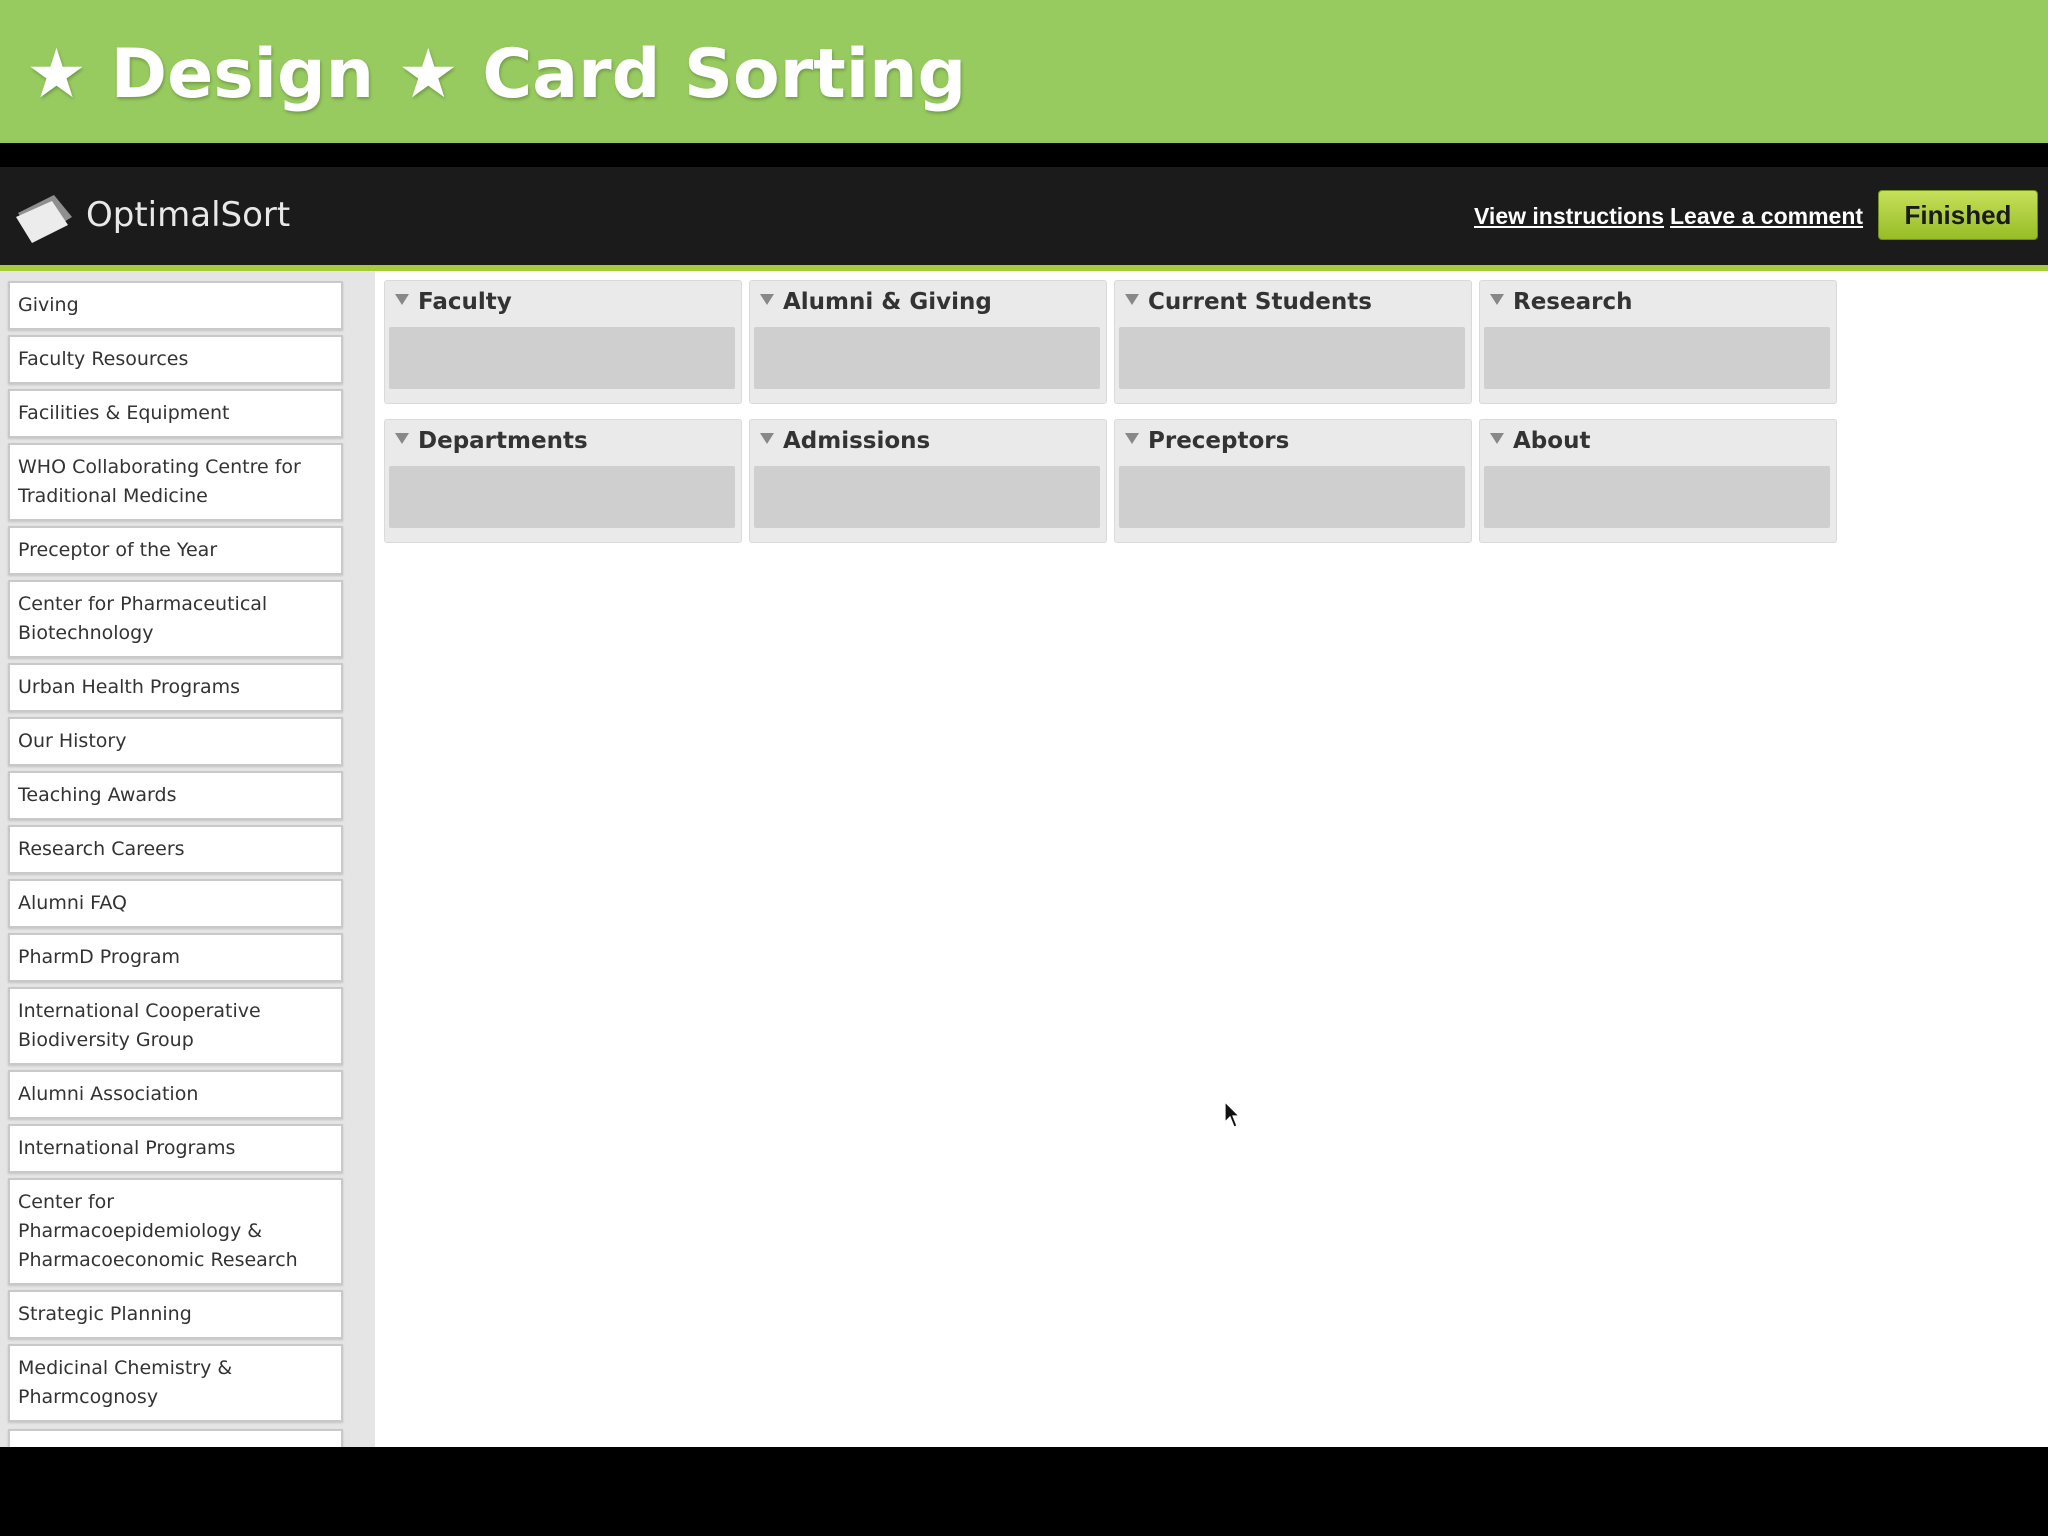 The image size is (2048, 1536). I want to click on finished-button: Finished, so click(1958, 215).